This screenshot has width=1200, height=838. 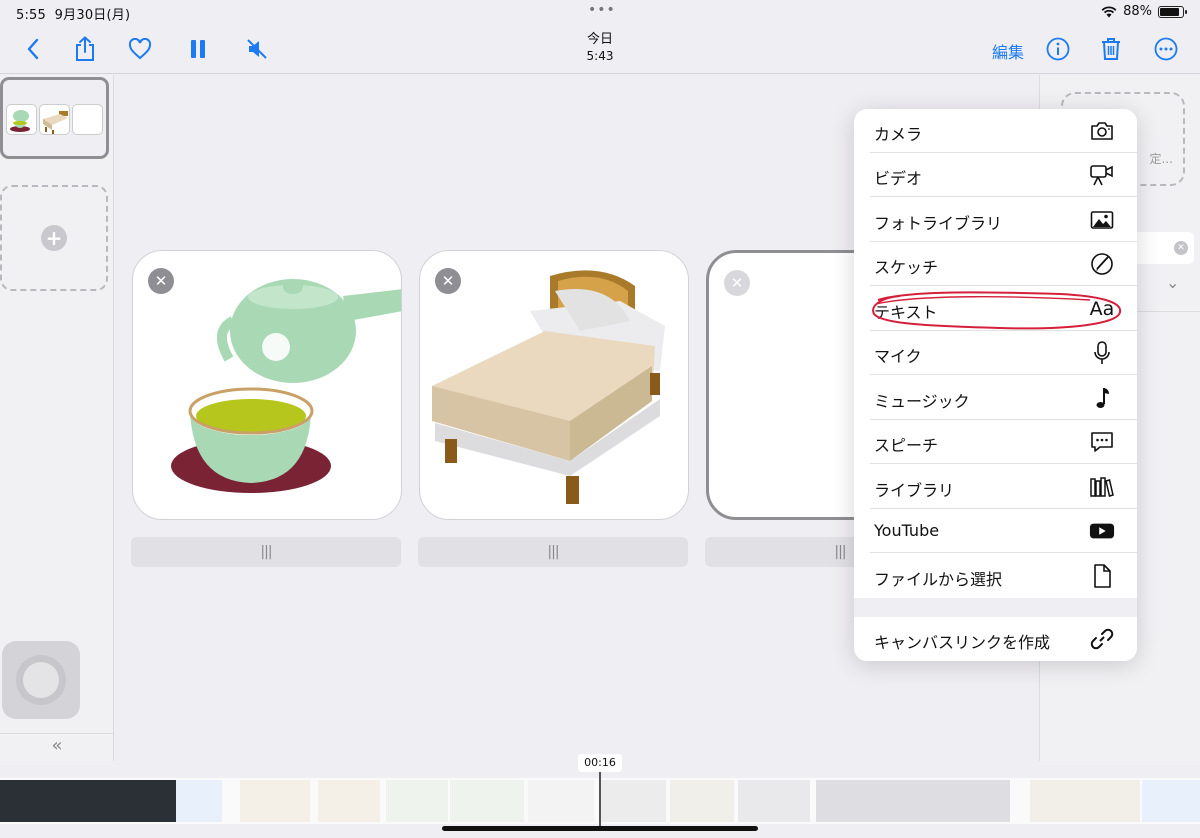 What do you see at coordinates (1102, 398) in the screenshot?
I see `music-note-icon` at bounding box center [1102, 398].